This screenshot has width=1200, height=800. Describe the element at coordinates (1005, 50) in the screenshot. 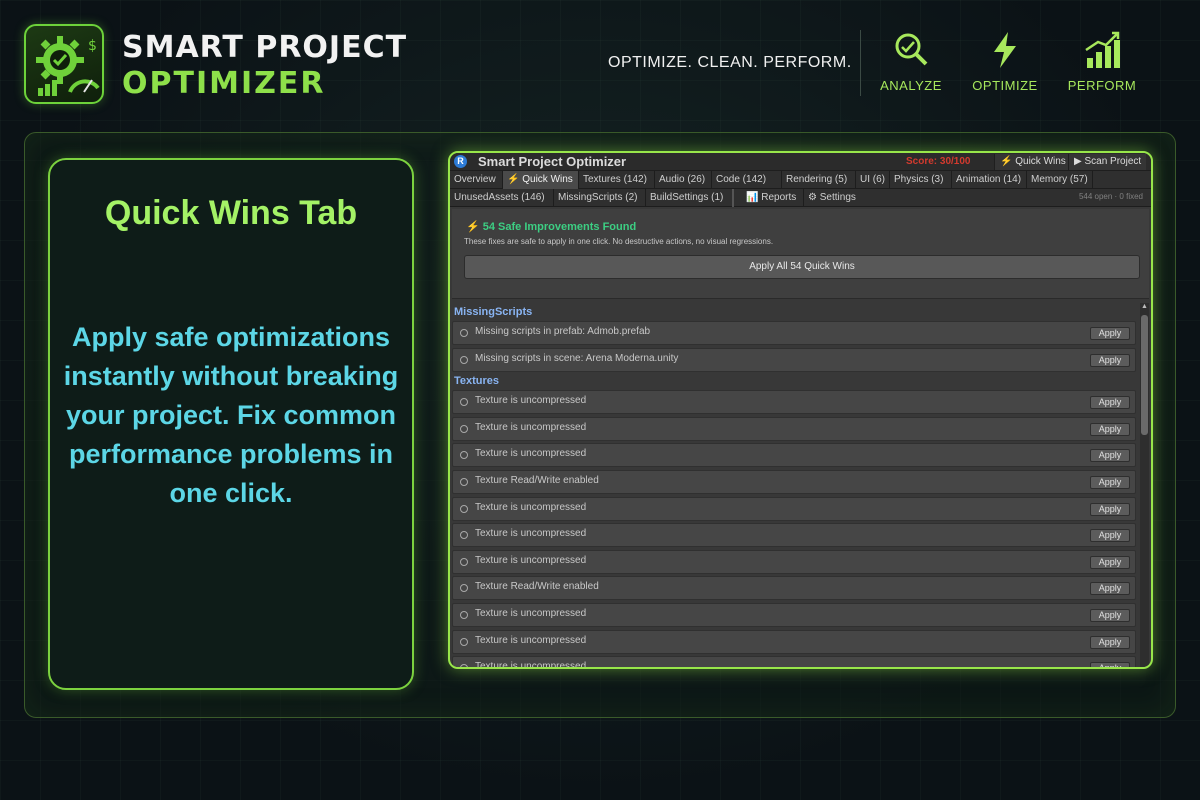

I see `lightning-icon` at that location.